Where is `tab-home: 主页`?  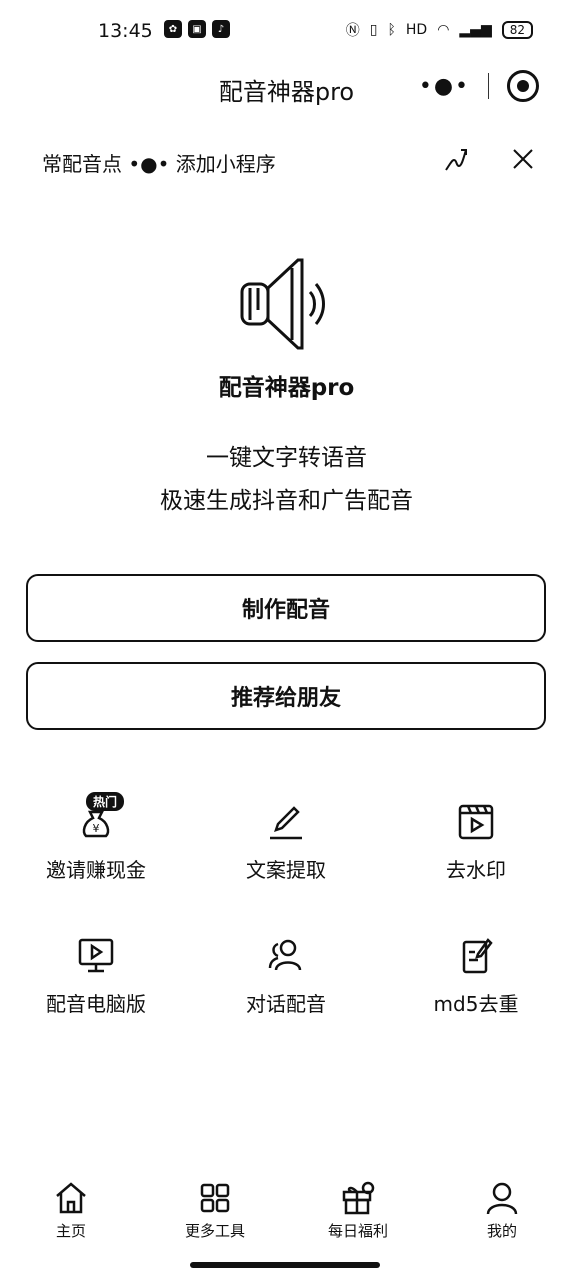 tab-home: 主页 is located at coordinates (71, 1210).